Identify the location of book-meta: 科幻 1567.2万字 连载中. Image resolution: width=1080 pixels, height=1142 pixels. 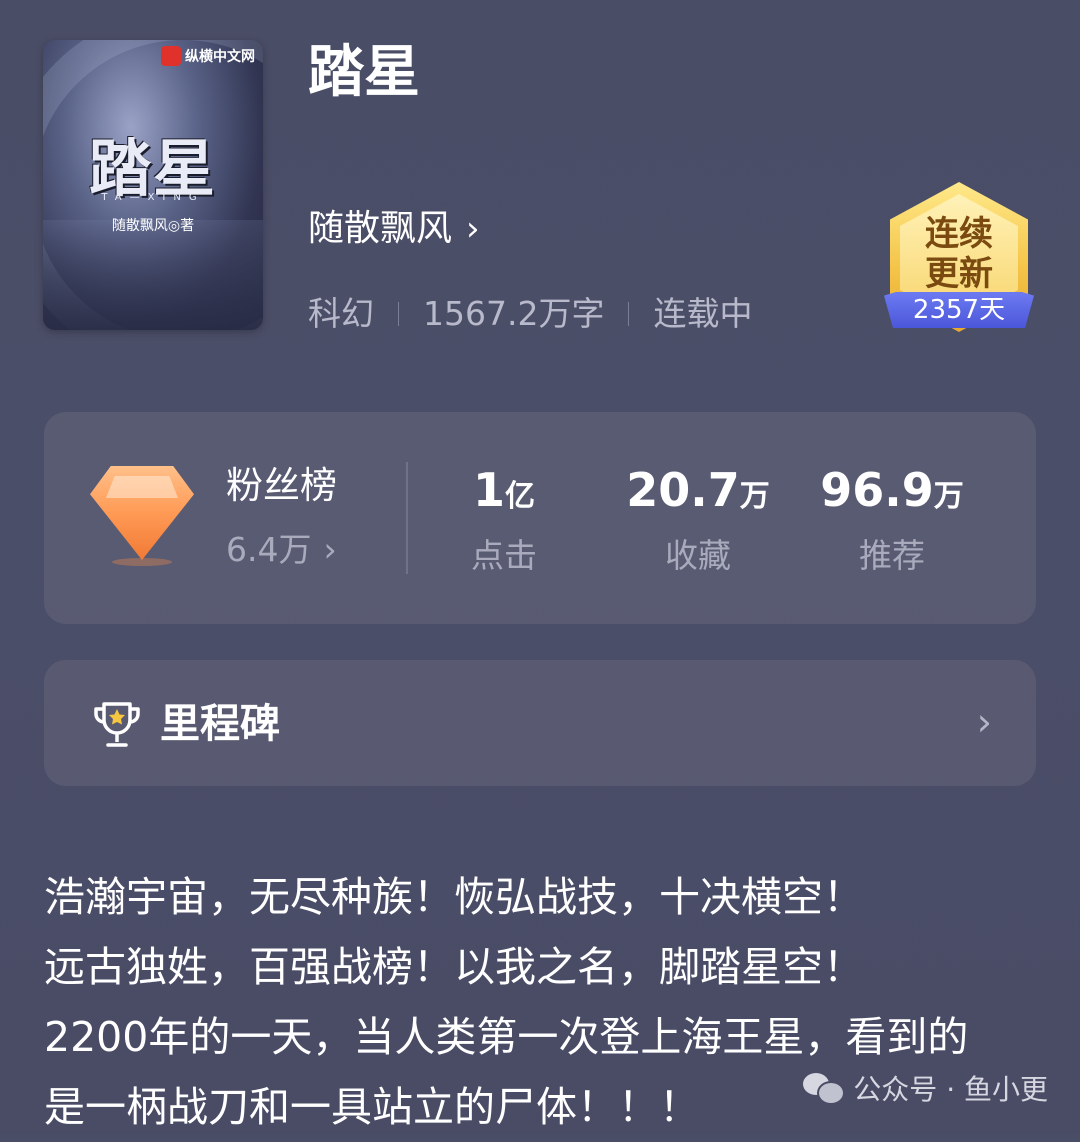
(530, 314).